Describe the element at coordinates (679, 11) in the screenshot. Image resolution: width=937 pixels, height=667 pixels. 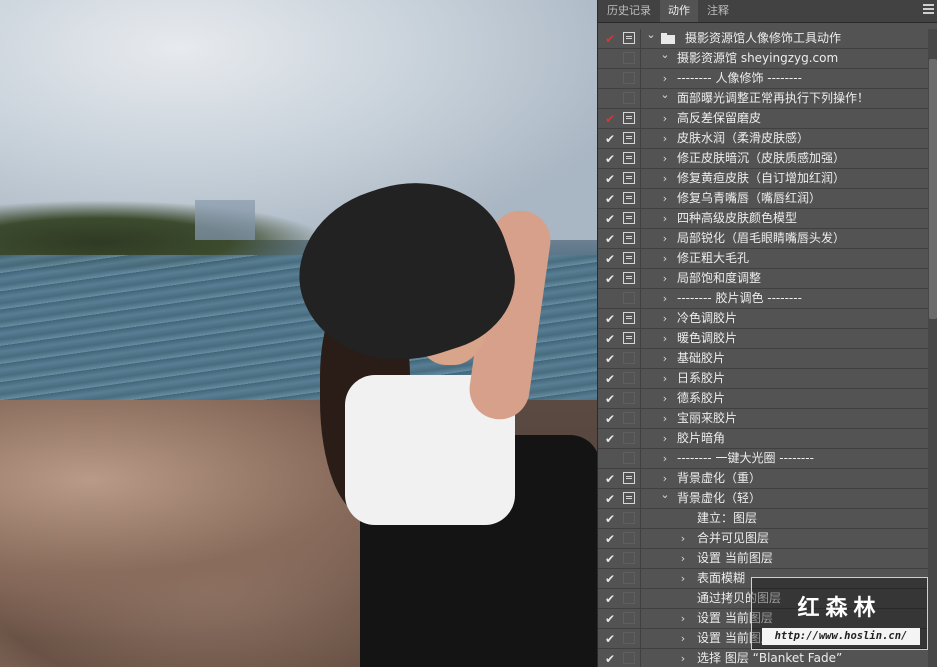
I see `tab-actions: 动作` at that location.